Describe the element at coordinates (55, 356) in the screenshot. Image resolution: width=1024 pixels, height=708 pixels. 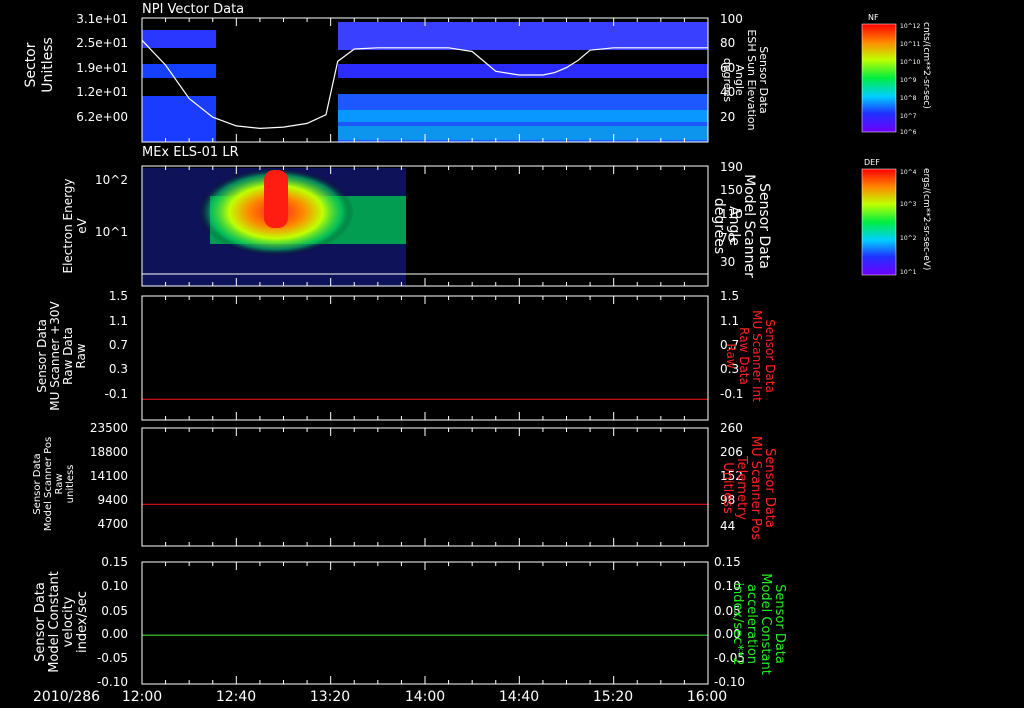
I see `mu-raw-left-label-line: MU Scanner +30V` at that location.